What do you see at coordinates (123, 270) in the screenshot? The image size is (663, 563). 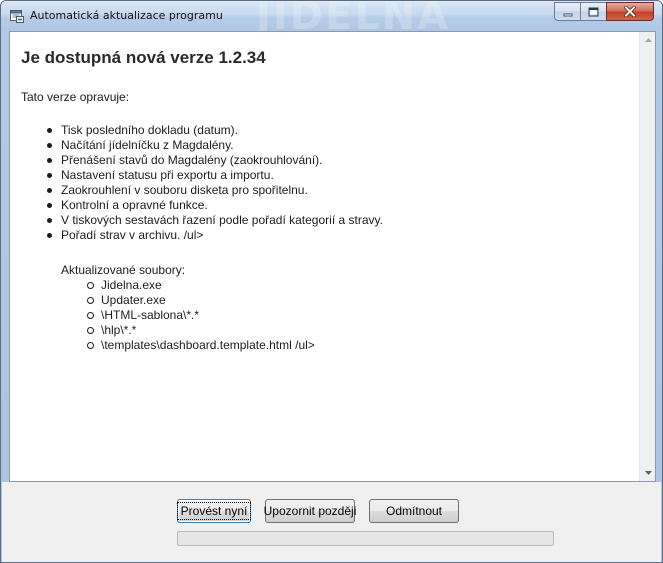 I see `updated-files-label: Aktualizované soubory:` at bounding box center [123, 270].